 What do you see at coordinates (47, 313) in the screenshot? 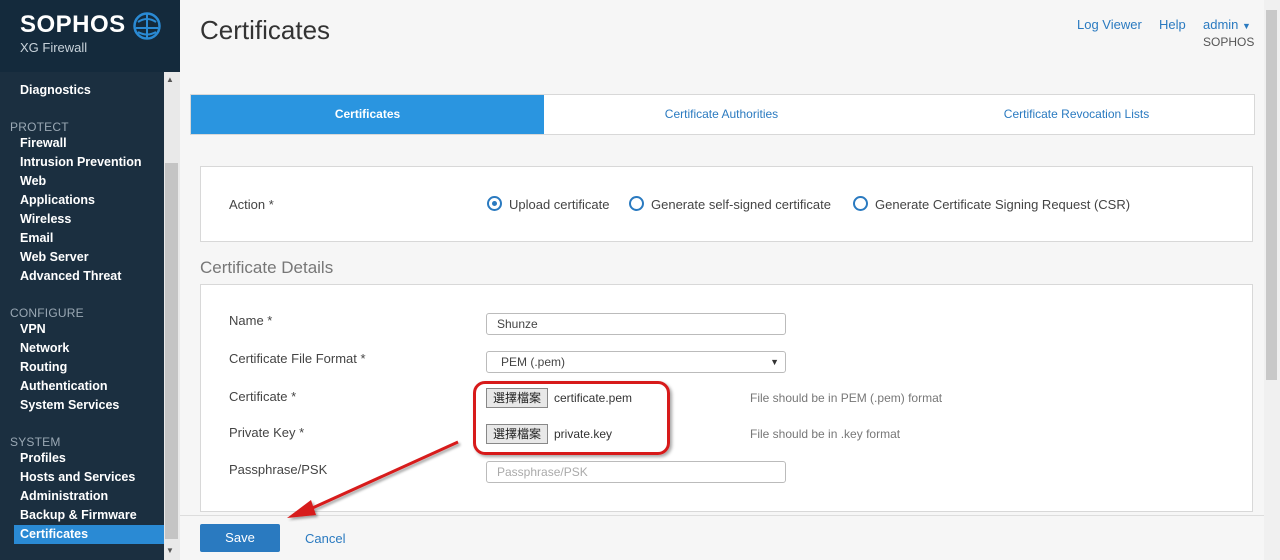
I see `nav-section-configure: CONFIGURE` at bounding box center [47, 313].